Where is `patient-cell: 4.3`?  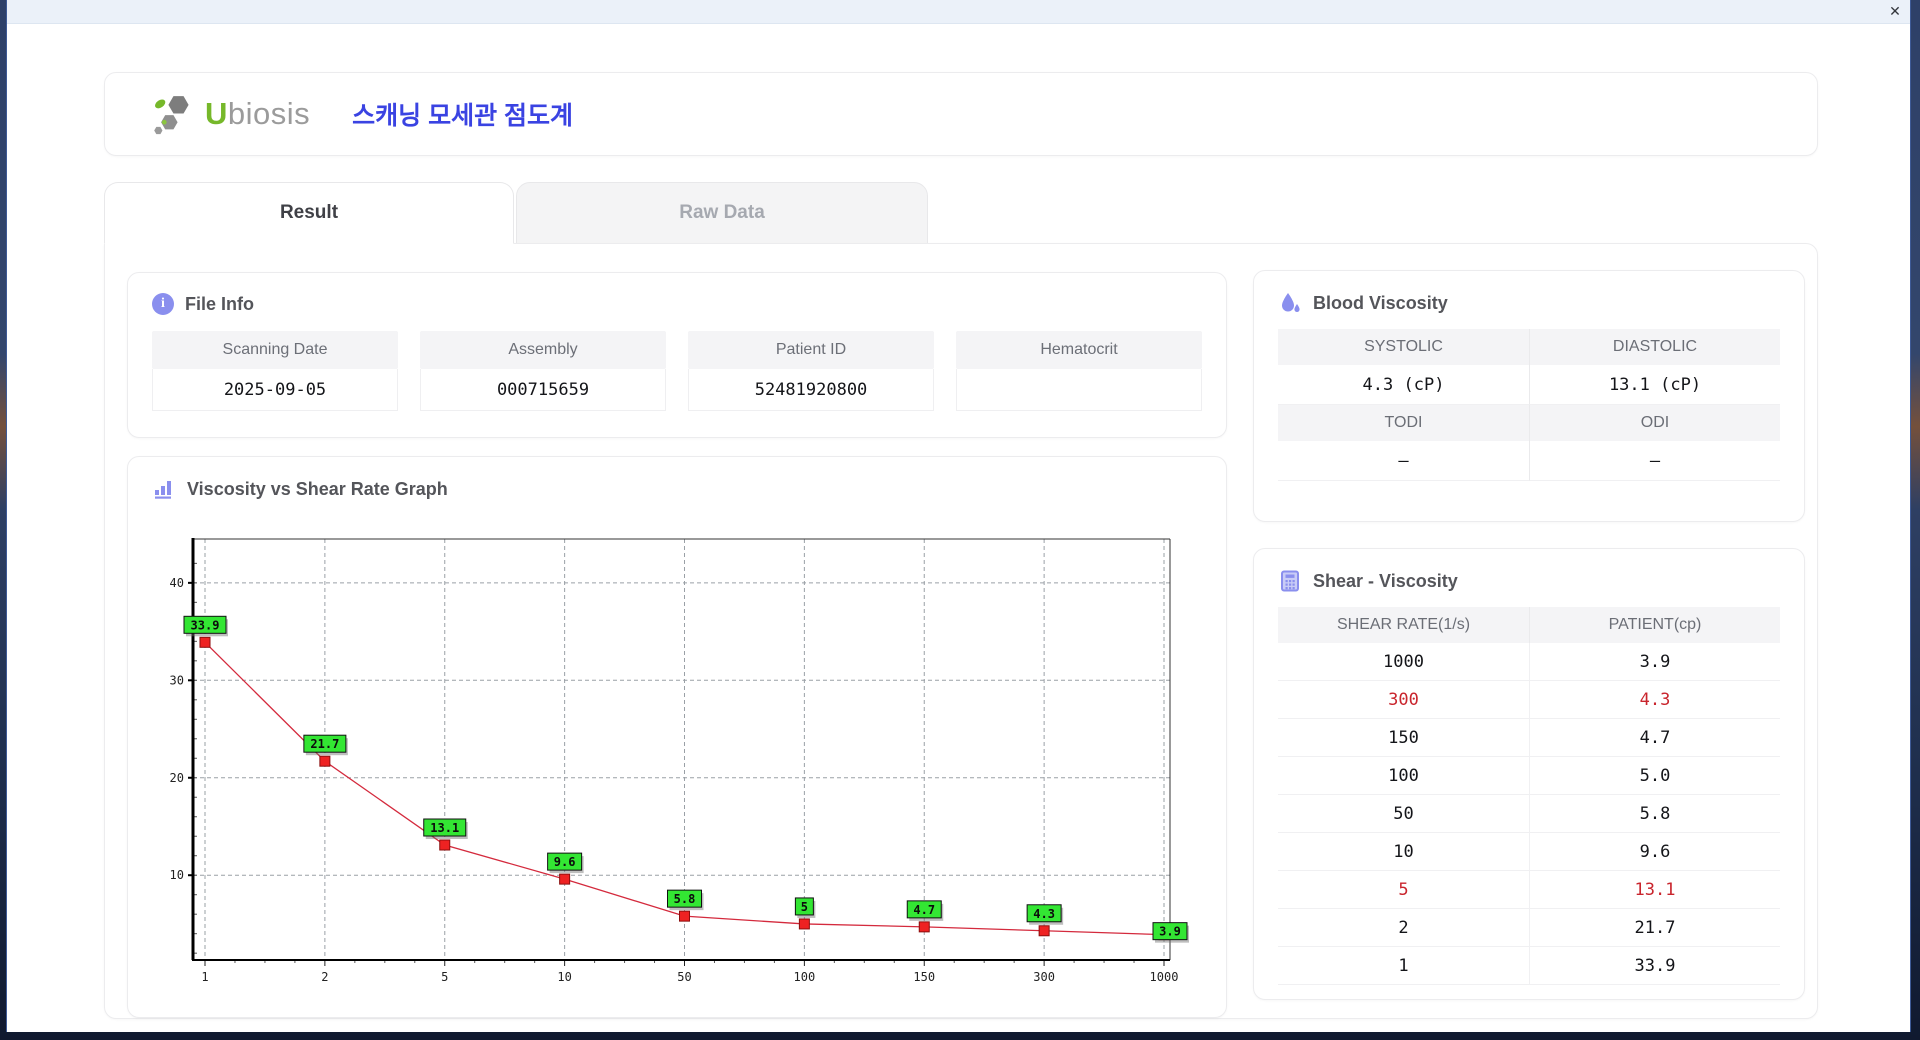 patient-cell: 4.3 is located at coordinates (1654, 700).